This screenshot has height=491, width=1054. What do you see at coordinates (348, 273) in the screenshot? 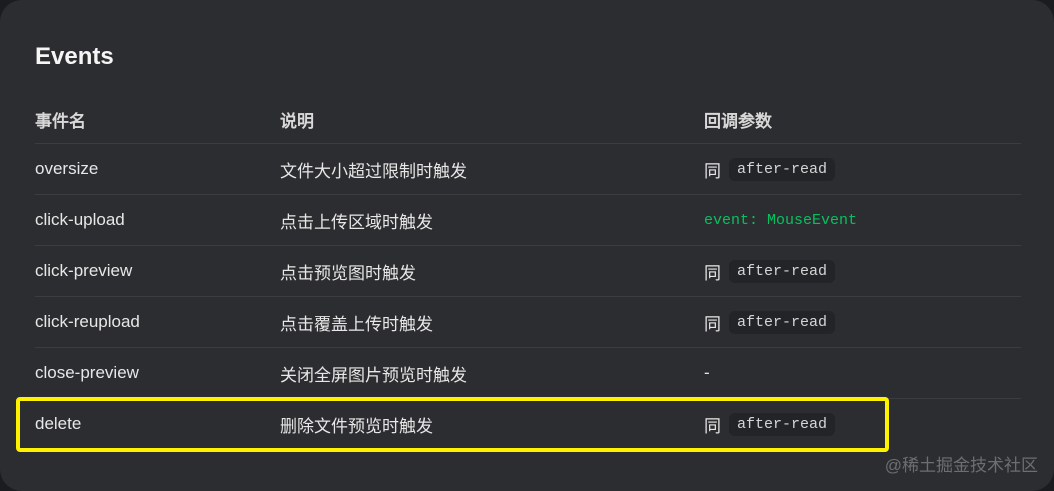
I see `event-description: 点击预览图时触发` at bounding box center [348, 273].